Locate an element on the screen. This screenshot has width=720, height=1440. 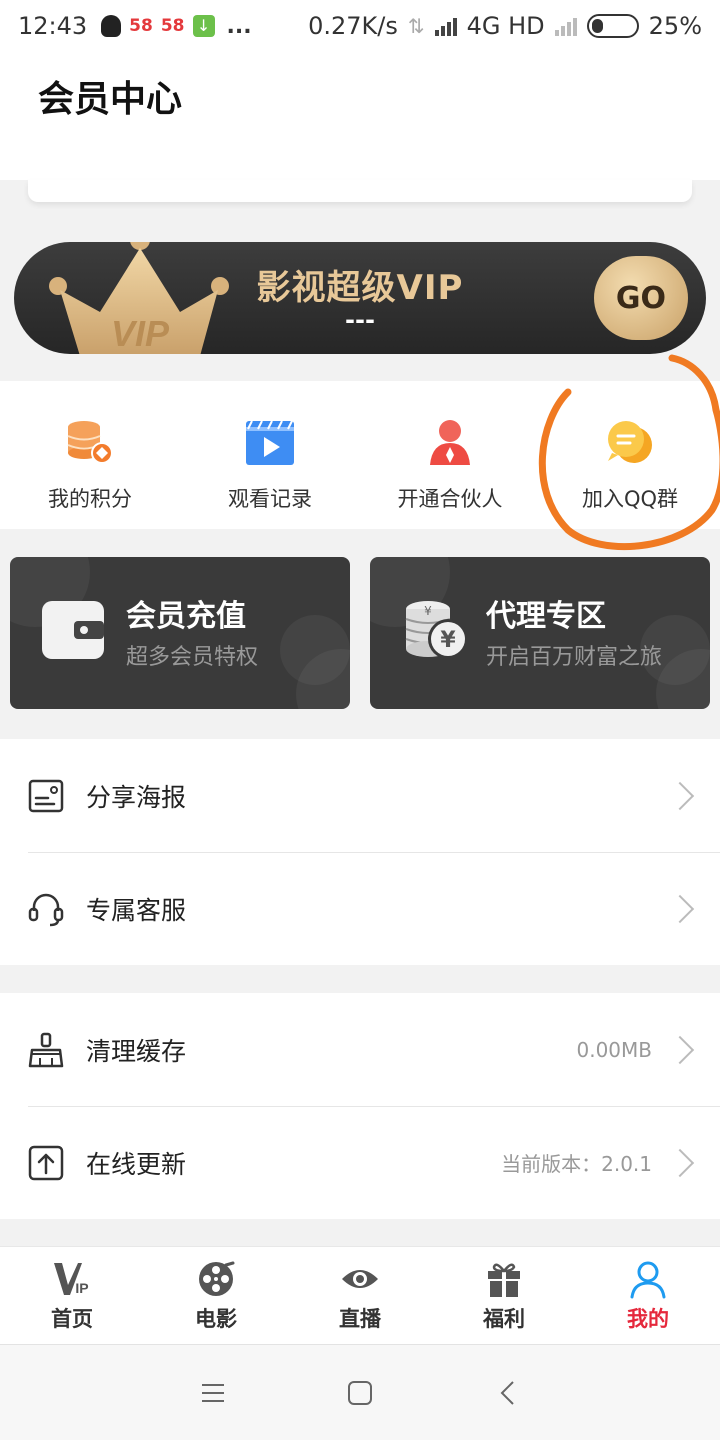
agent-subtitle: 开启百万财富之旅 is located at coordinates (574, 657).